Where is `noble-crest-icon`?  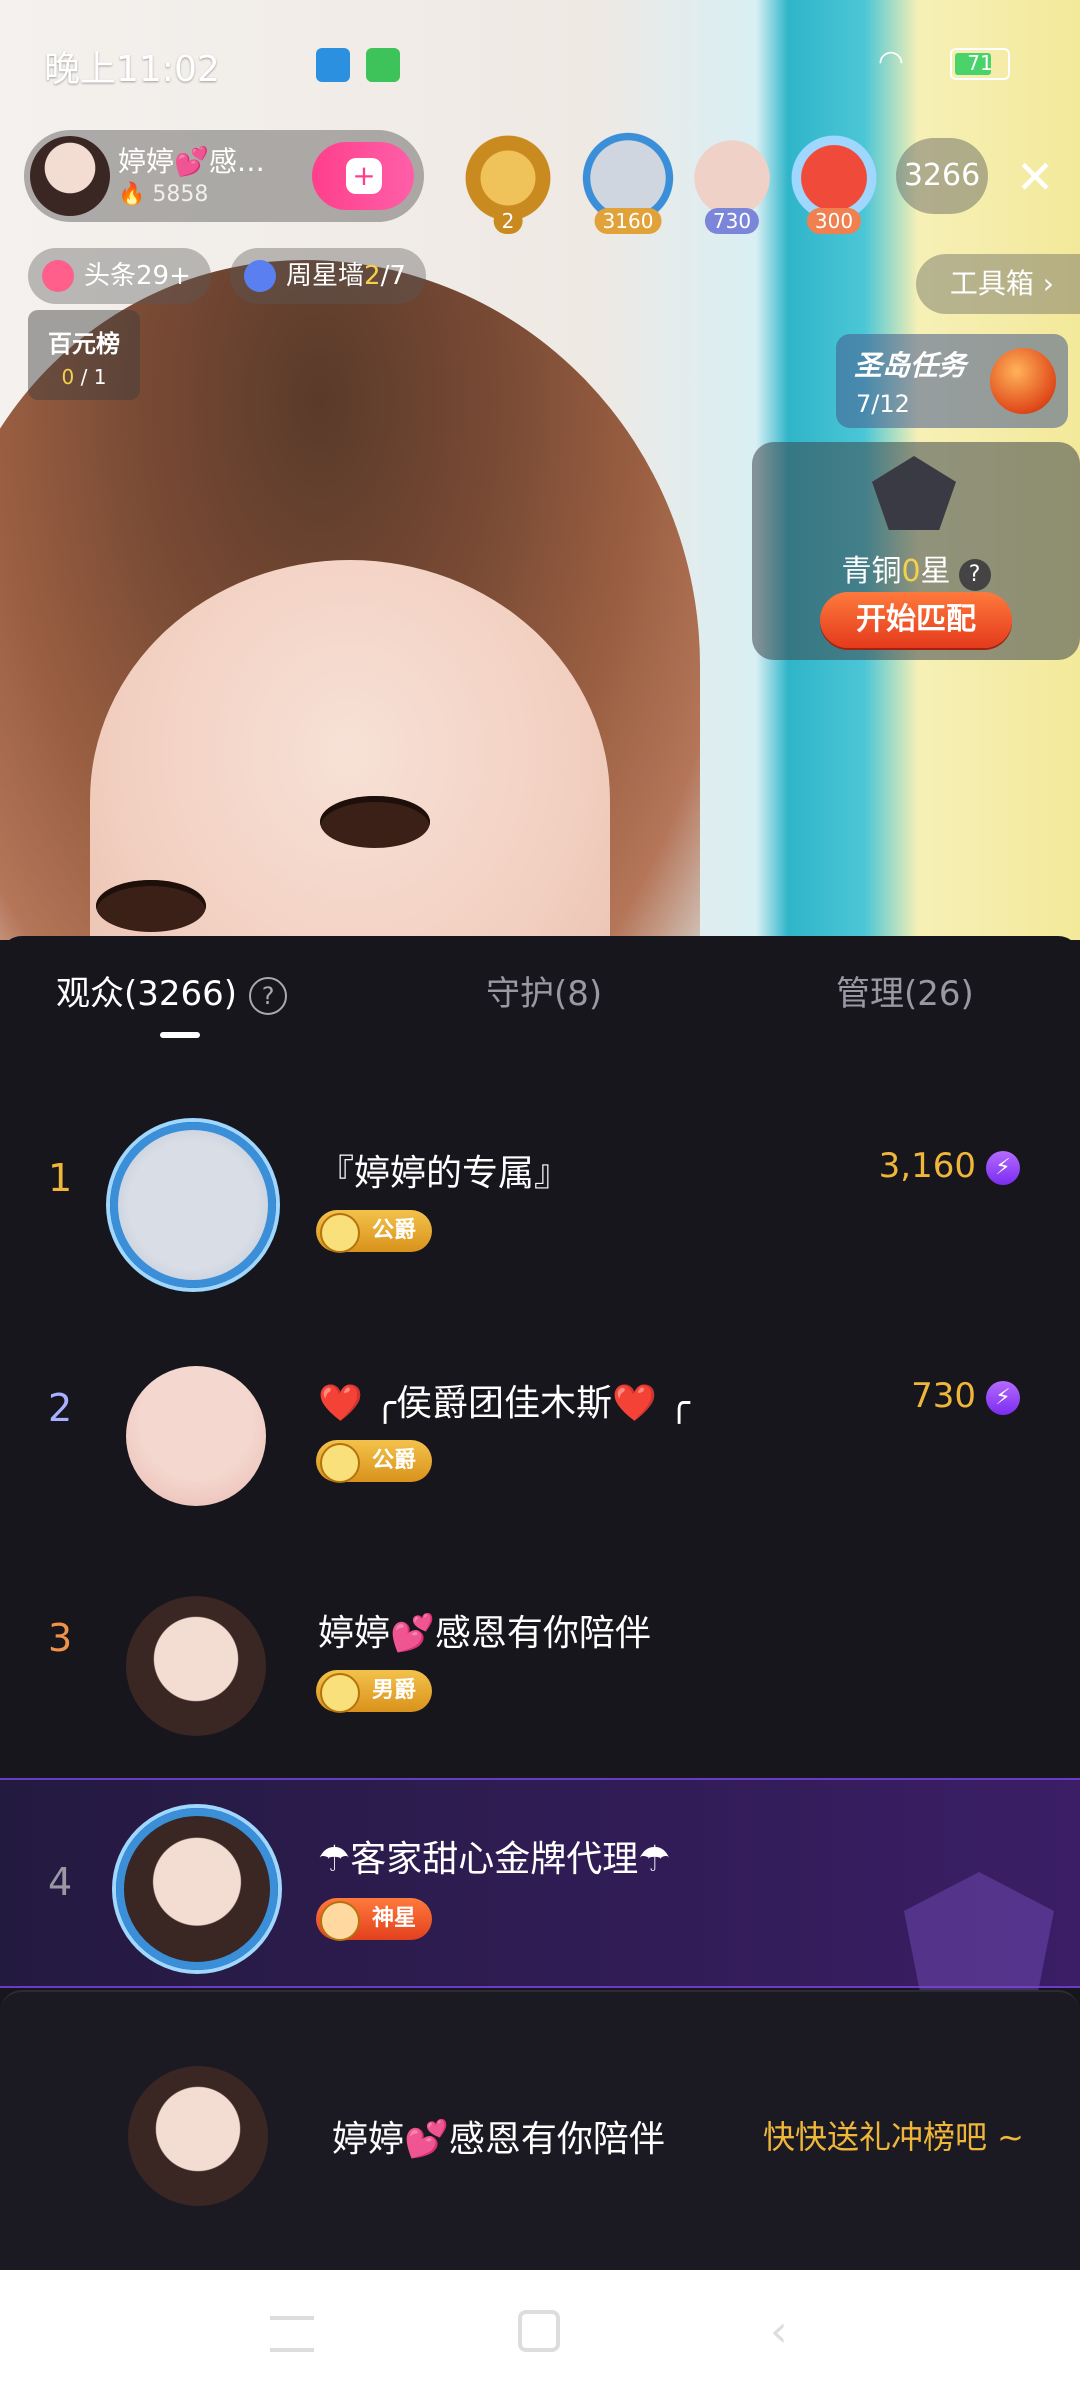 noble-crest-icon is located at coordinates (979, 1937).